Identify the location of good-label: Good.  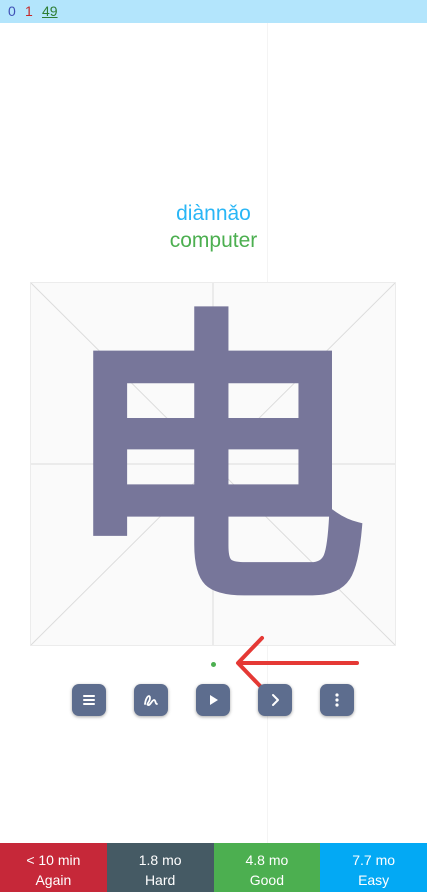
(266, 880).